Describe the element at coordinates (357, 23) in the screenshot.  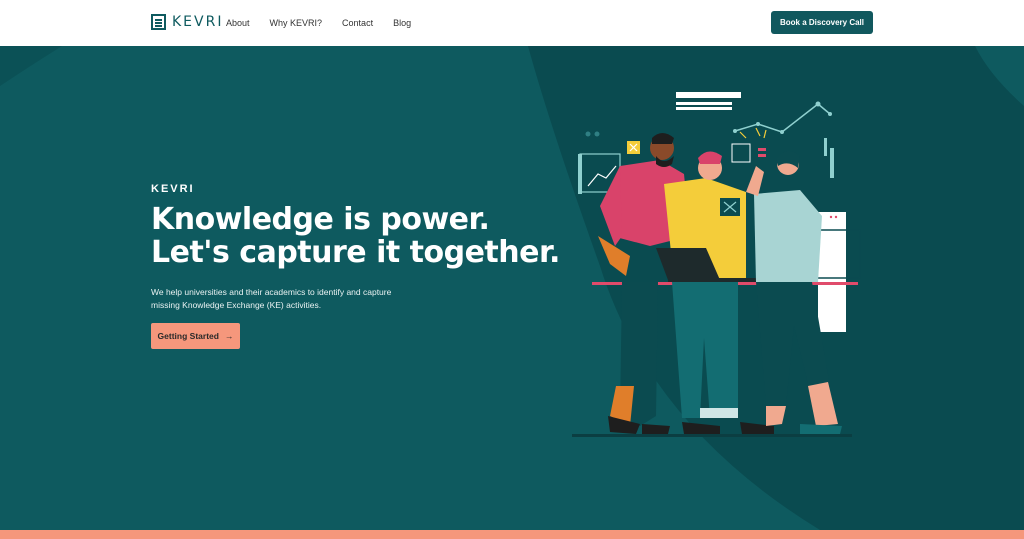
I see `nav-link-contact: Contact` at that location.